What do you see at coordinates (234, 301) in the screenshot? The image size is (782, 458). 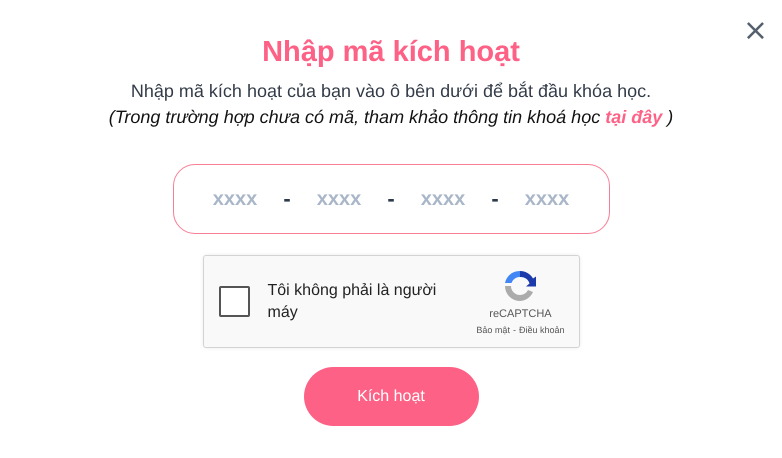 I see `captcha-checkbox` at bounding box center [234, 301].